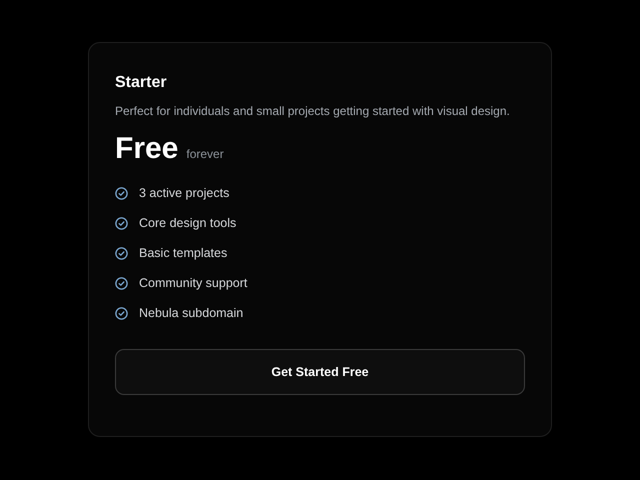  I want to click on plan-description: Perfect for individuals and small projects getting started with visual design., so click(313, 111).